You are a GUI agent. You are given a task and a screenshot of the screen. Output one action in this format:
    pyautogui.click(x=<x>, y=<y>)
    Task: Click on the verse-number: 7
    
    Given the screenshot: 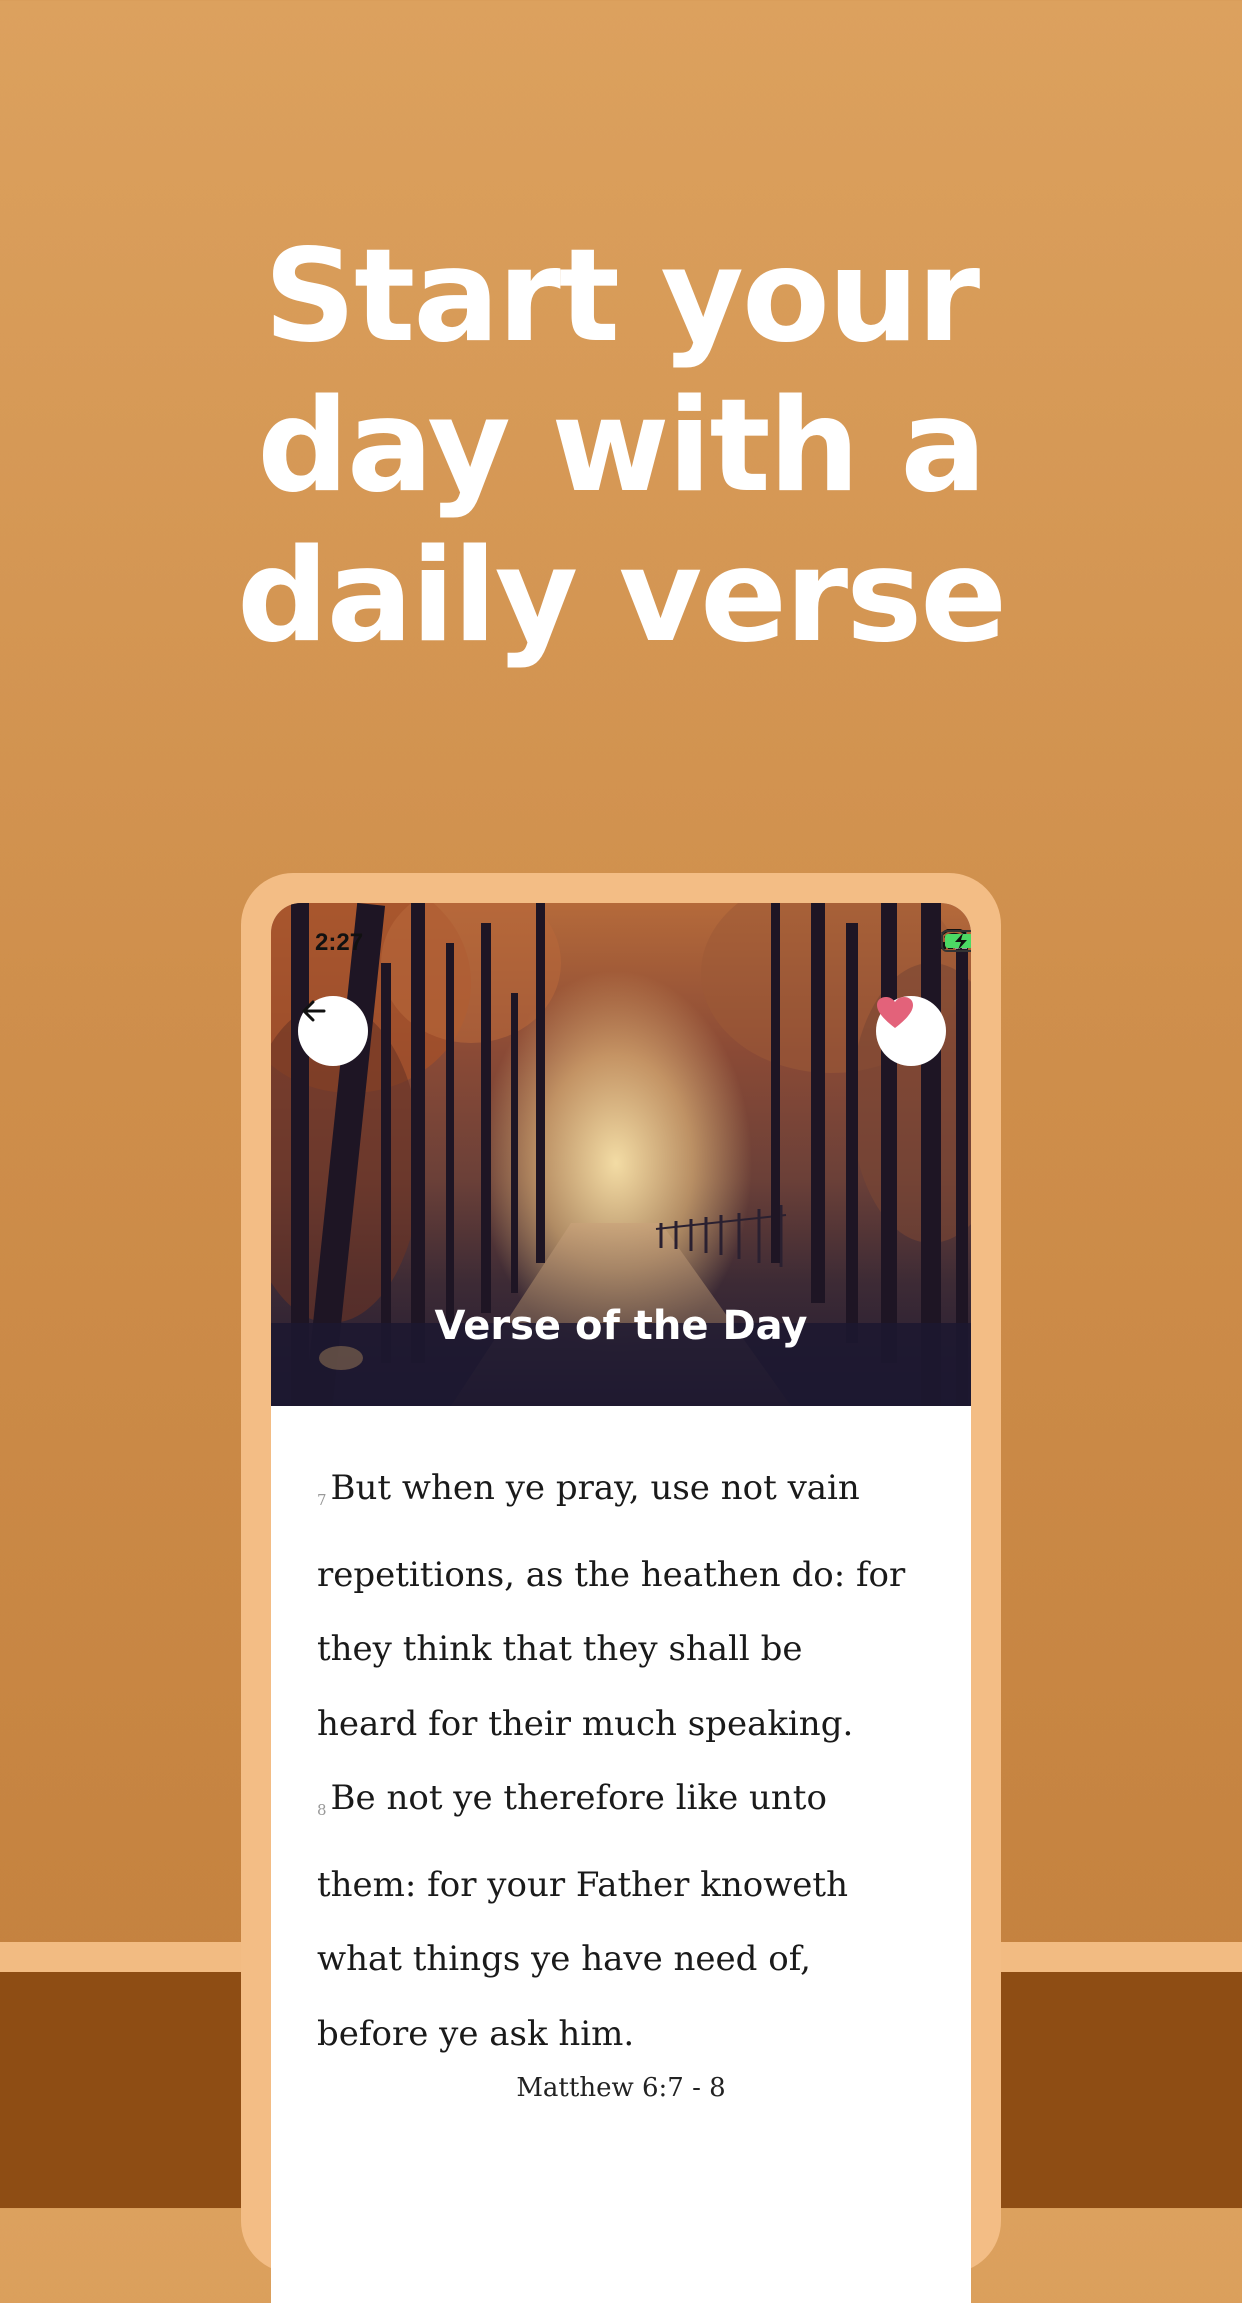 What is the action you would take?
    pyautogui.click(x=322, y=1500)
    